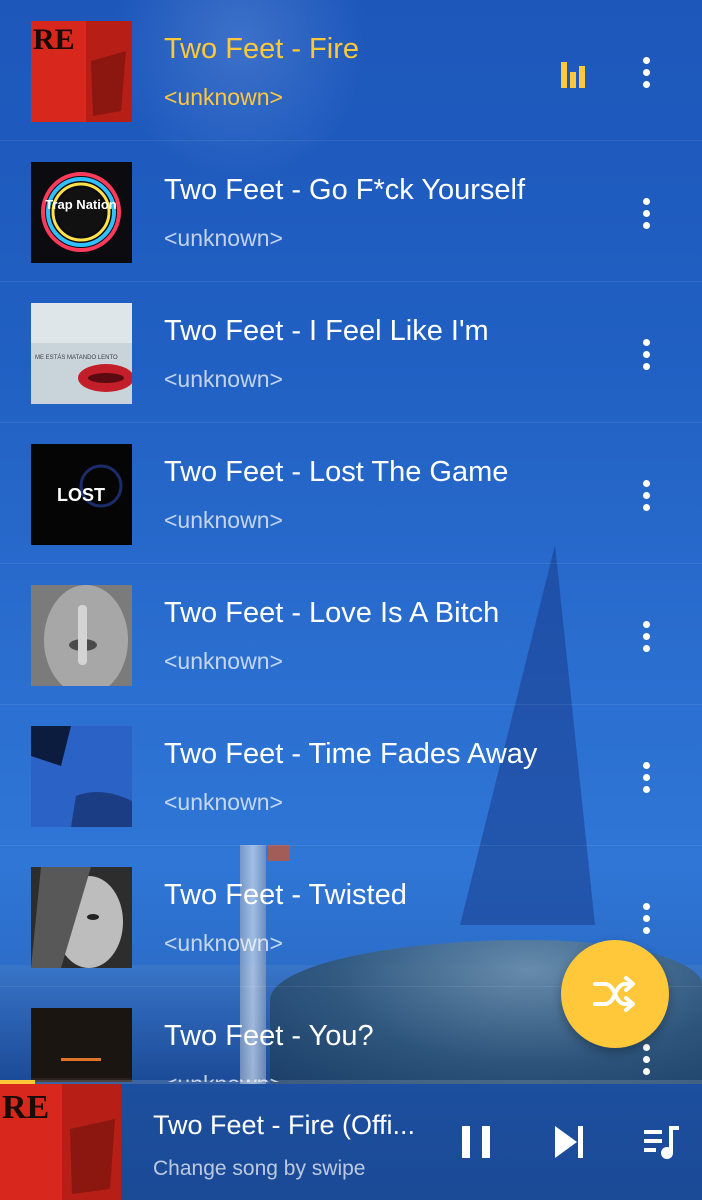 The width and height of the screenshot is (702, 1200). I want to click on queue-button, so click(662, 1142).